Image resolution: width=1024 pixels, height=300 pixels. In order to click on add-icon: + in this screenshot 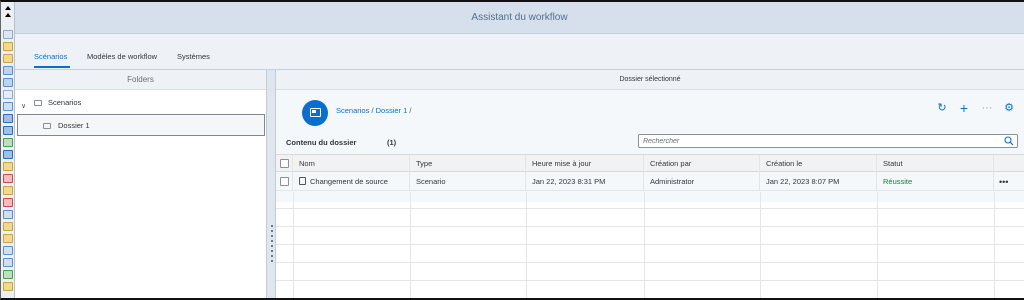, I will do `click(964, 108)`.